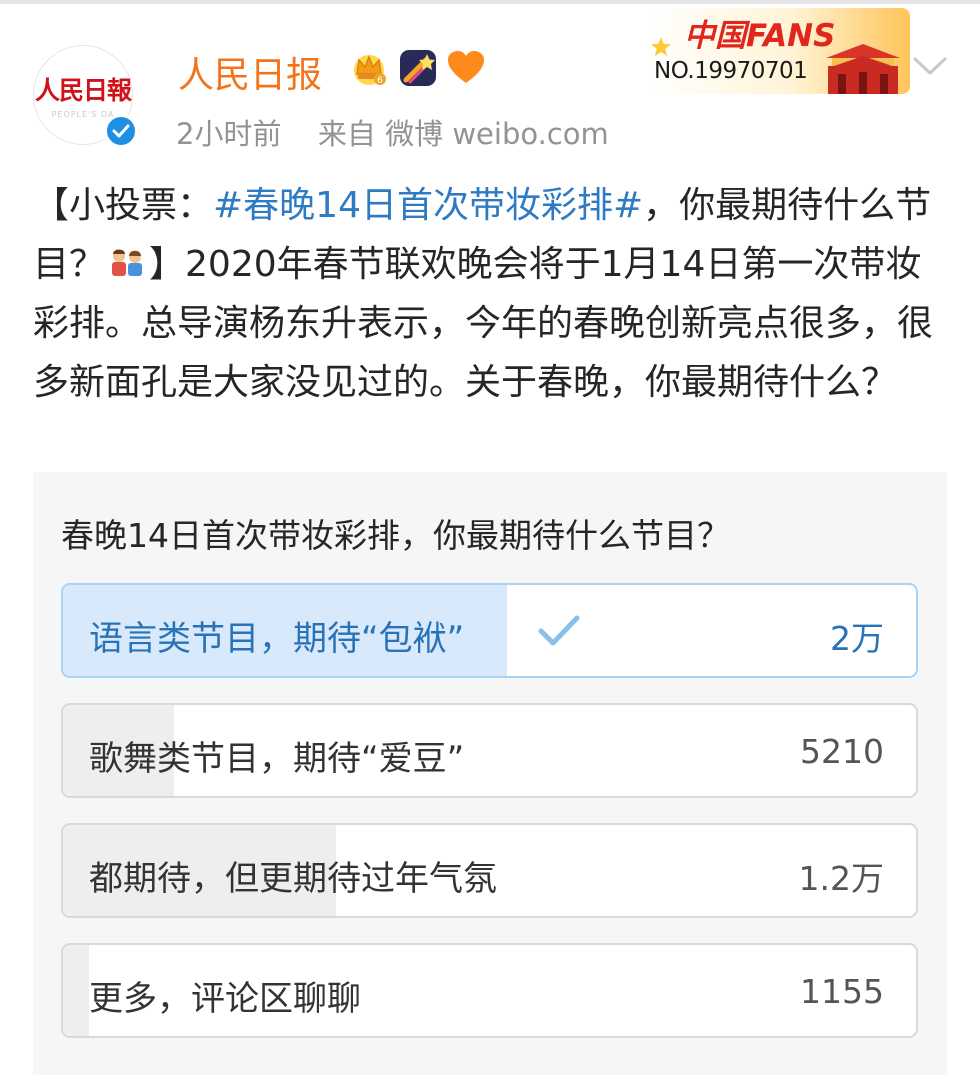  Describe the element at coordinates (395, 535) in the screenshot. I see `poll-question: 春晚14日首次带妆彩排，你最期待什么节目？` at that location.